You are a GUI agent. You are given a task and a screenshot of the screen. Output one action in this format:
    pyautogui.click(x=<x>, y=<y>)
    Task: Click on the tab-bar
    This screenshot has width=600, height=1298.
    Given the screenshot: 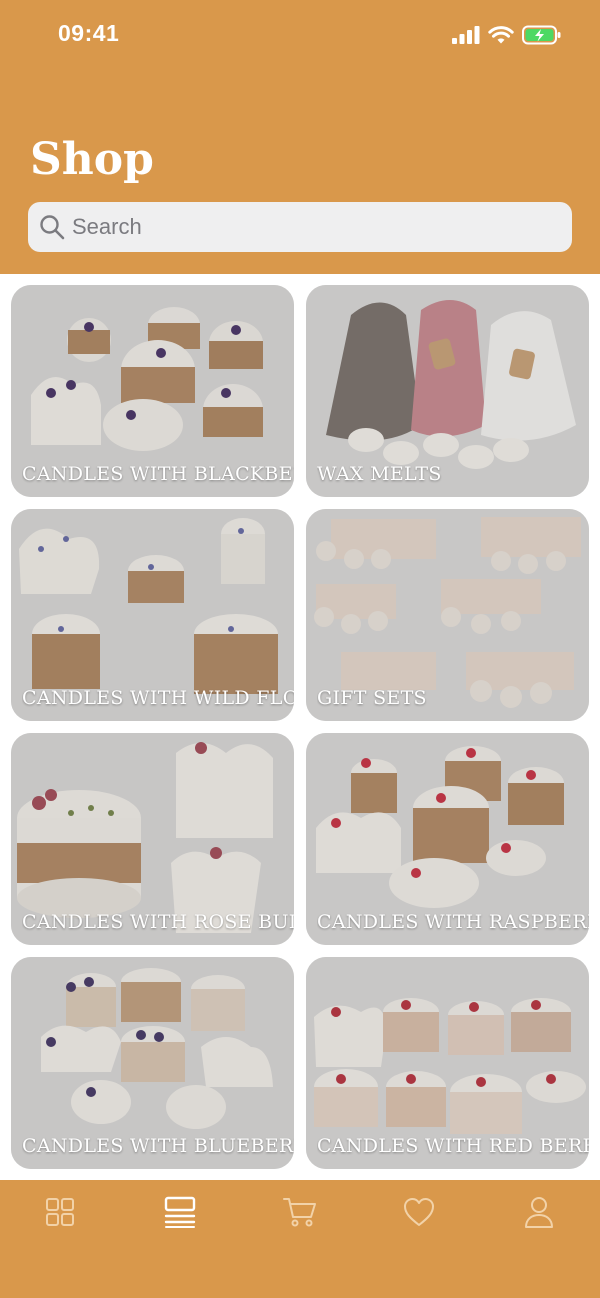 What is the action you would take?
    pyautogui.click(x=300, y=1239)
    